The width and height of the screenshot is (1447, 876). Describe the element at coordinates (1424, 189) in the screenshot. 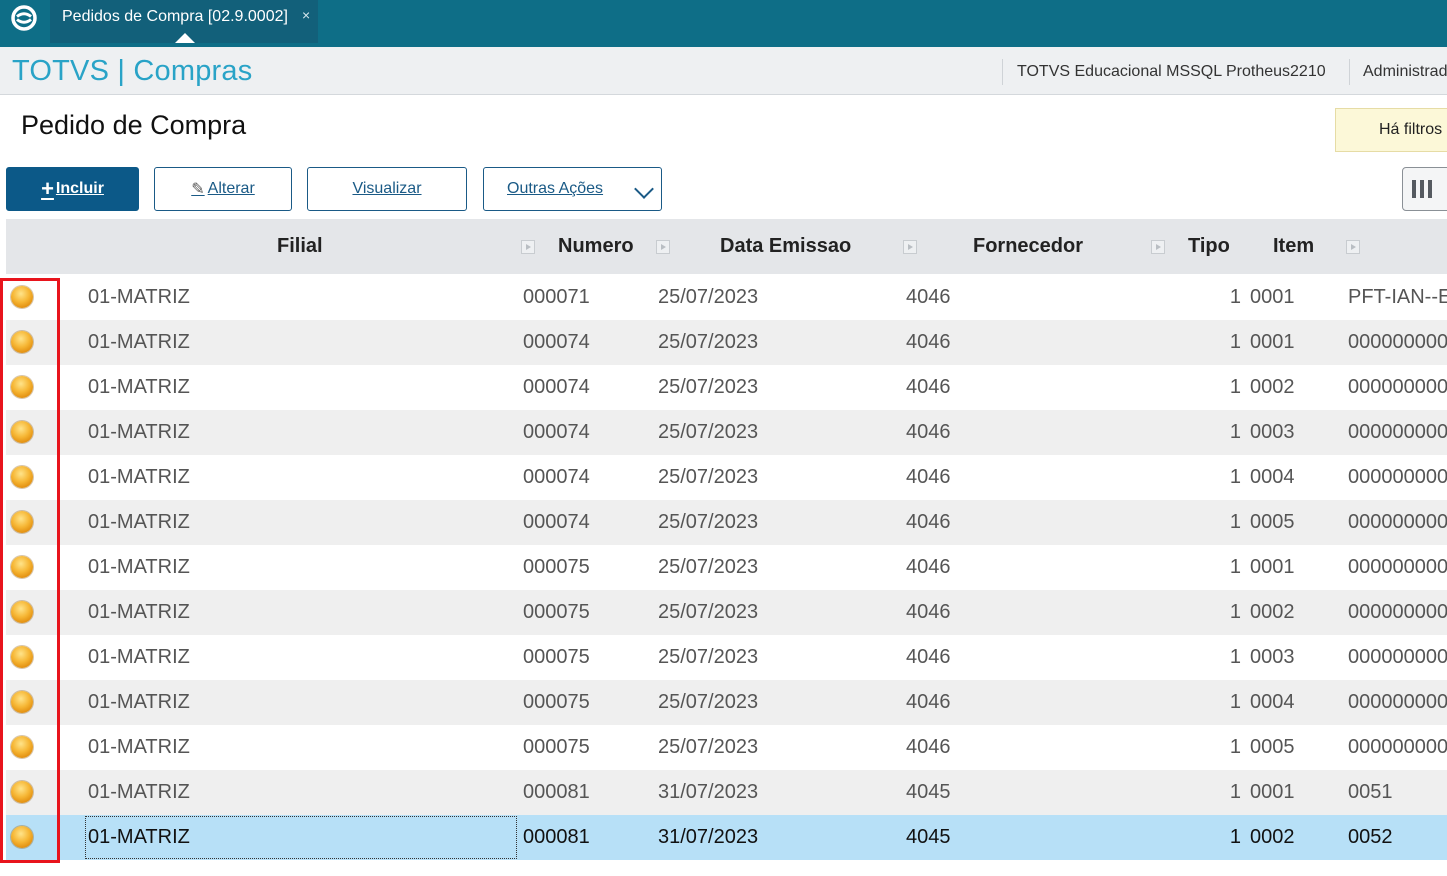

I see `column-config-button` at that location.